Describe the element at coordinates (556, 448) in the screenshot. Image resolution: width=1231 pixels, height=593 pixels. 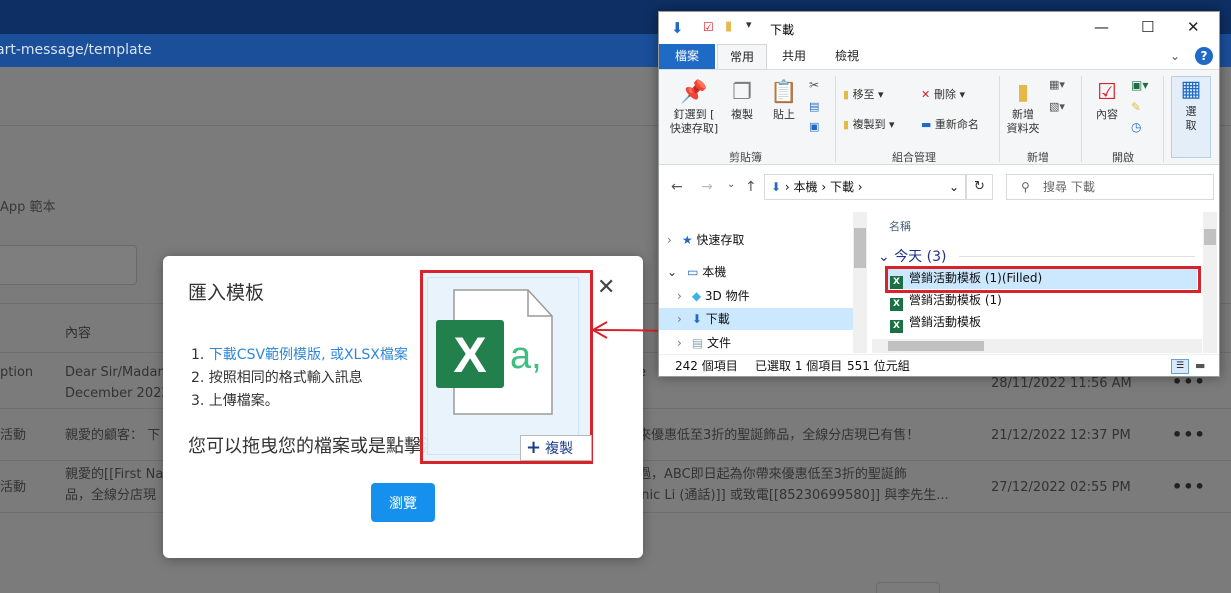
I see `copy-tooltip: + 複製` at that location.